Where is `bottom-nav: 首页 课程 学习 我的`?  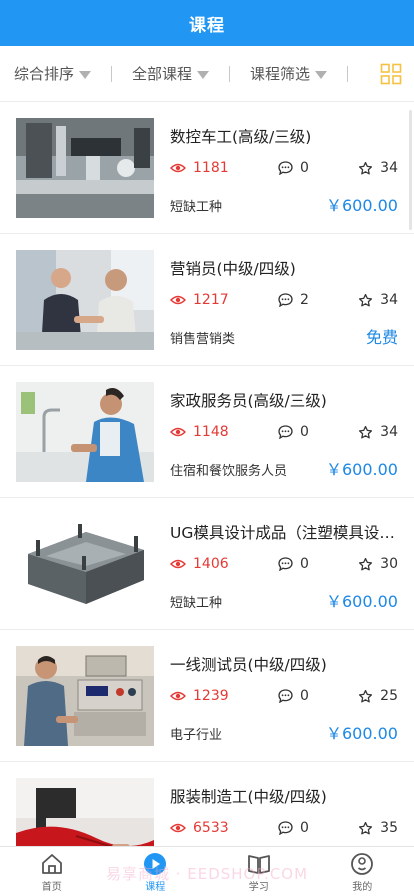 bottom-nav: 首页 课程 学习 我的 is located at coordinates (207, 871).